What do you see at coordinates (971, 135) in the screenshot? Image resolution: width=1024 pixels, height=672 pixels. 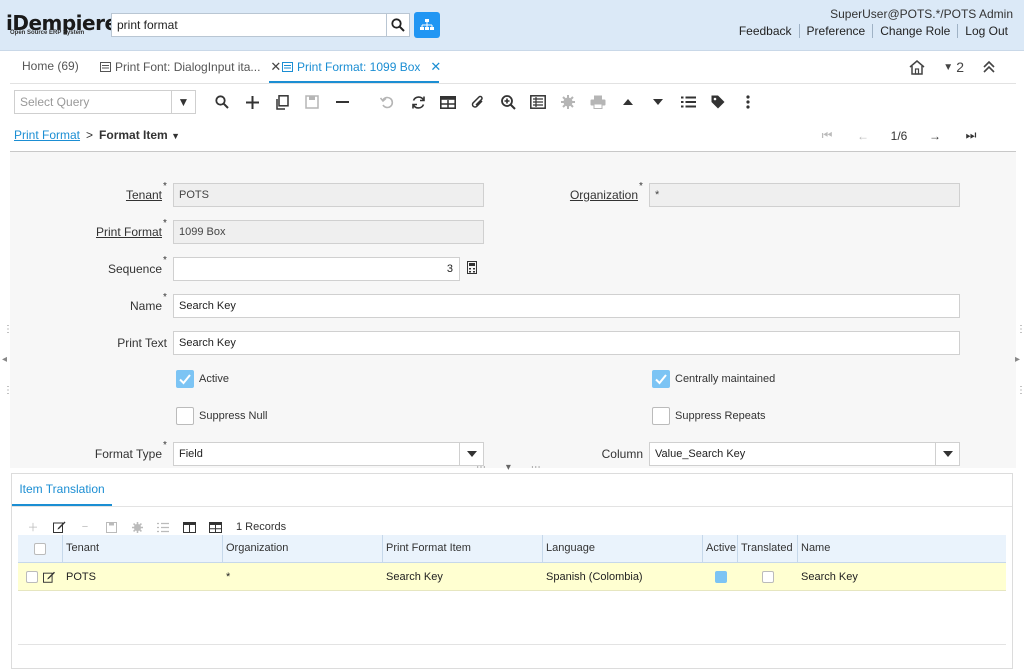 I see `last-record-icon: ⏭` at bounding box center [971, 135].